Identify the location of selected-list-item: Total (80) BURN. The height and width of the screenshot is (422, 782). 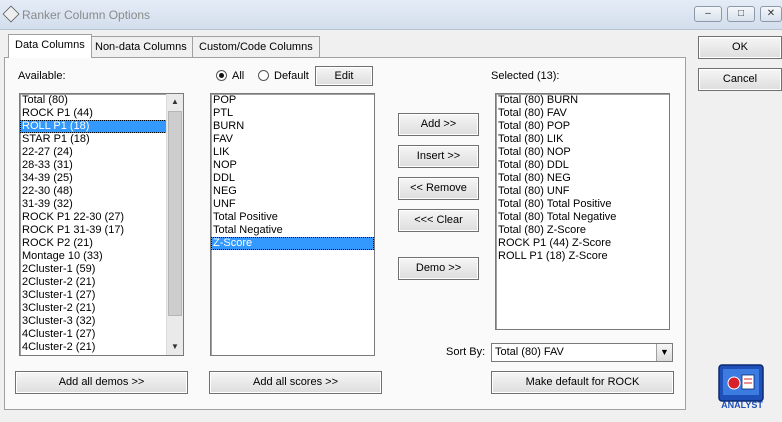
(582, 100).